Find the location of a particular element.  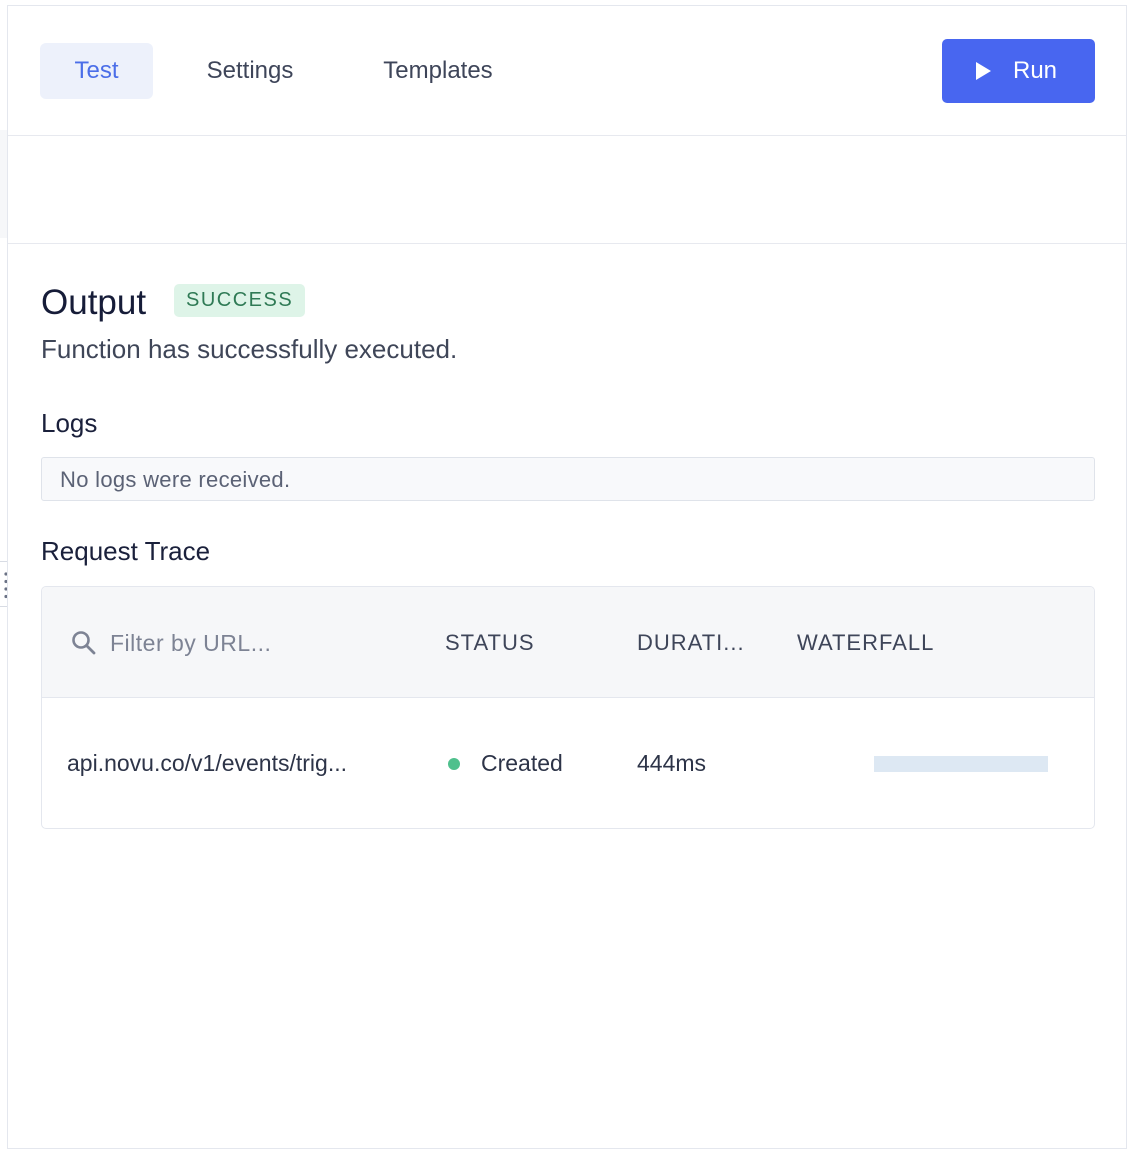

run-button: Run is located at coordinates (1018, 71).